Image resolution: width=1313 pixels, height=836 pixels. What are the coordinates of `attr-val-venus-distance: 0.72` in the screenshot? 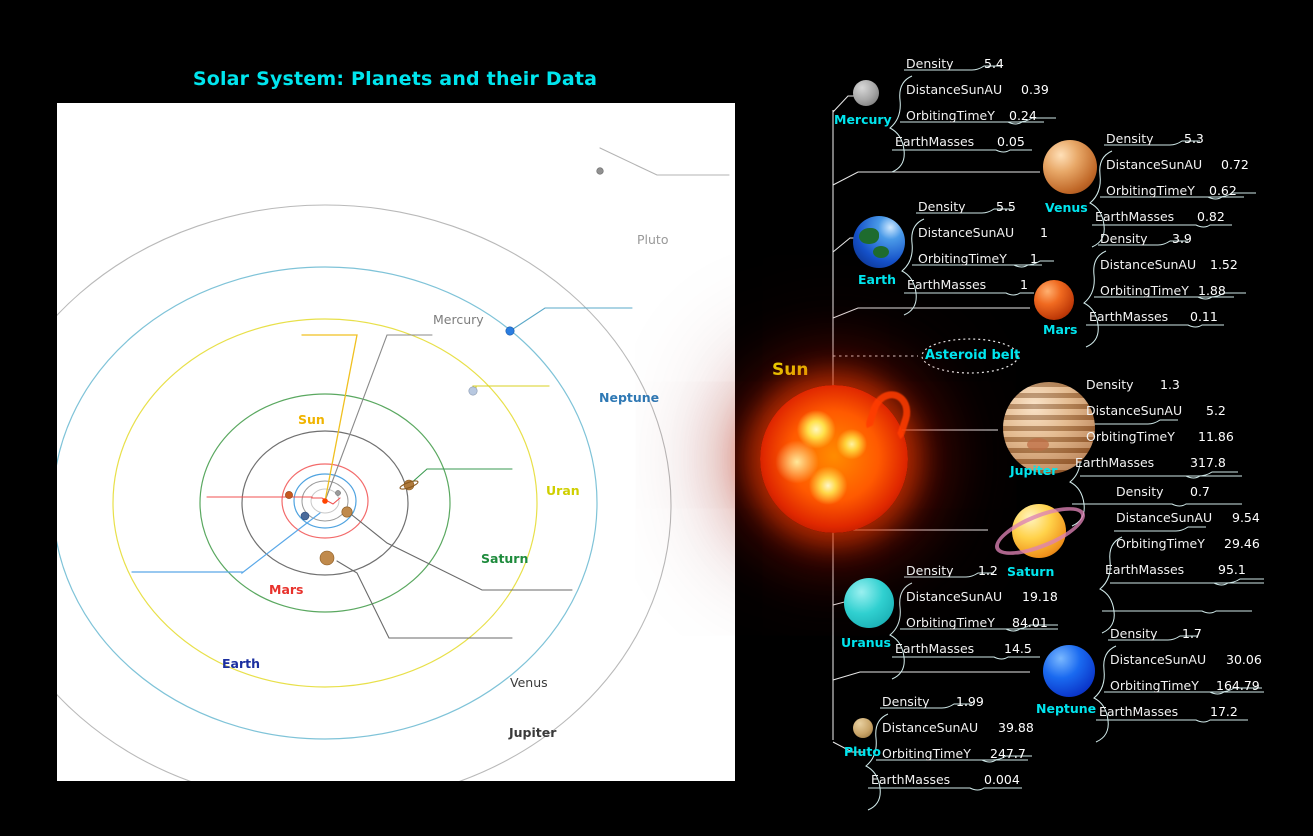 It's located at (1235, 164).